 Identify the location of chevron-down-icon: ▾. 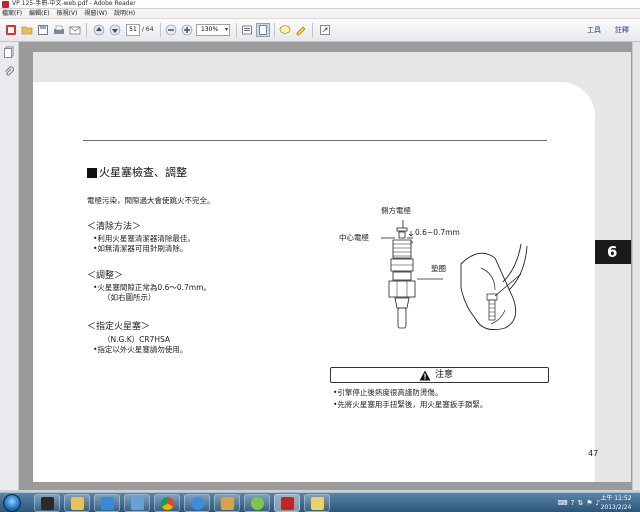
(226, 29).